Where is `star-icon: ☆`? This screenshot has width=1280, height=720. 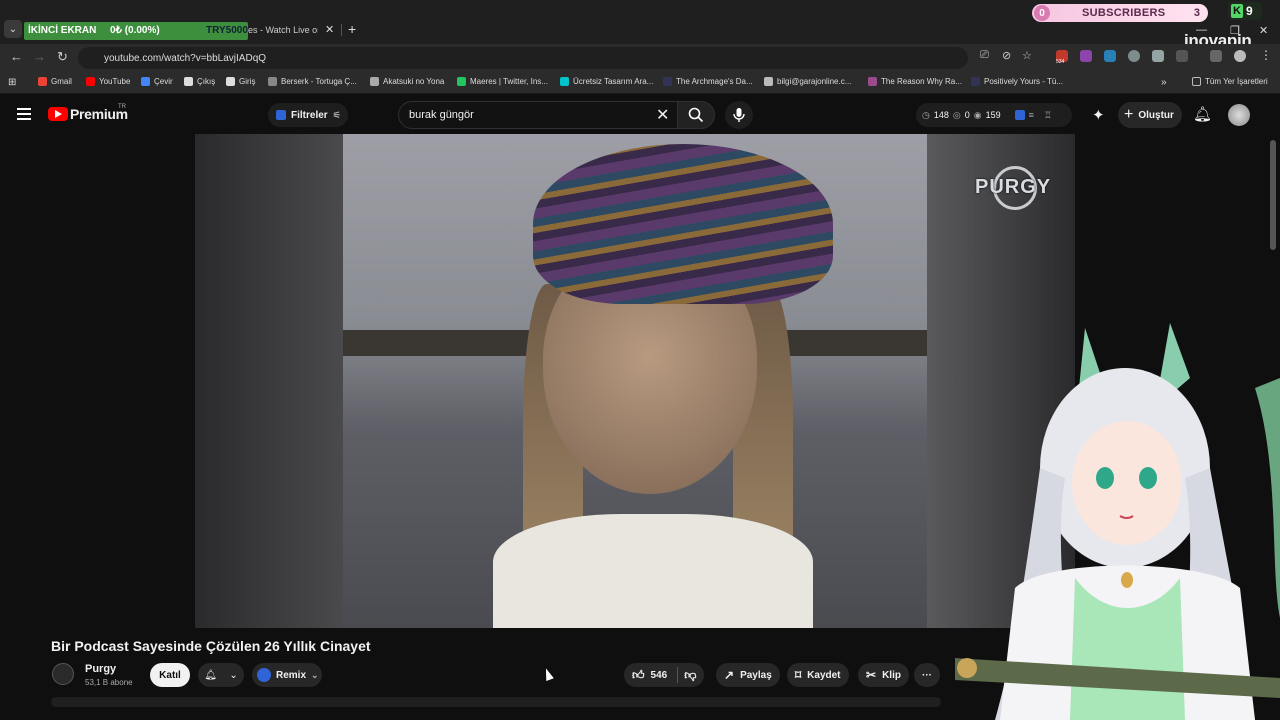 star-icon: ☆ is located at coordinates (1027, 55).